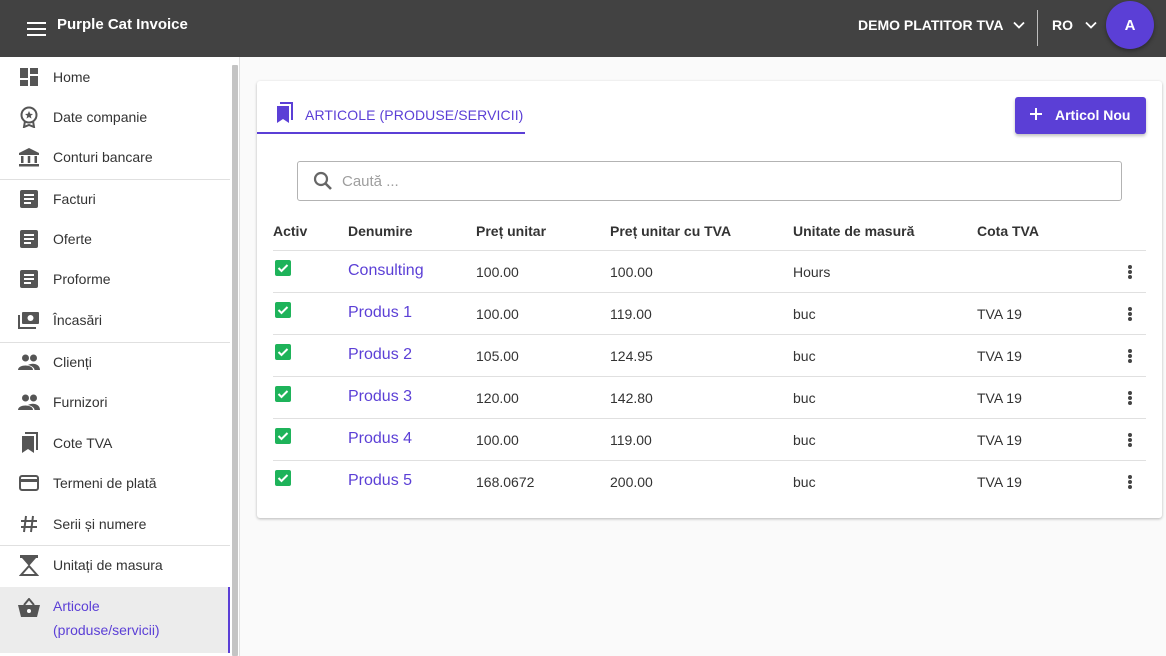  Describe the element at coordinates (72, 362) in the screenshot. I see `sidebar-item-label: Clienți` at that location.